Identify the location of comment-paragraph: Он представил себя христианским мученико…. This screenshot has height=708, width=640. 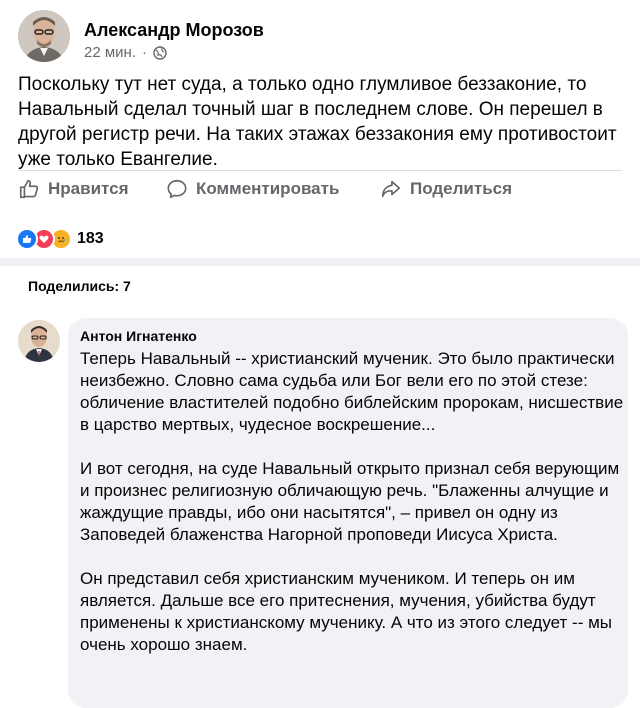
(346, 611).